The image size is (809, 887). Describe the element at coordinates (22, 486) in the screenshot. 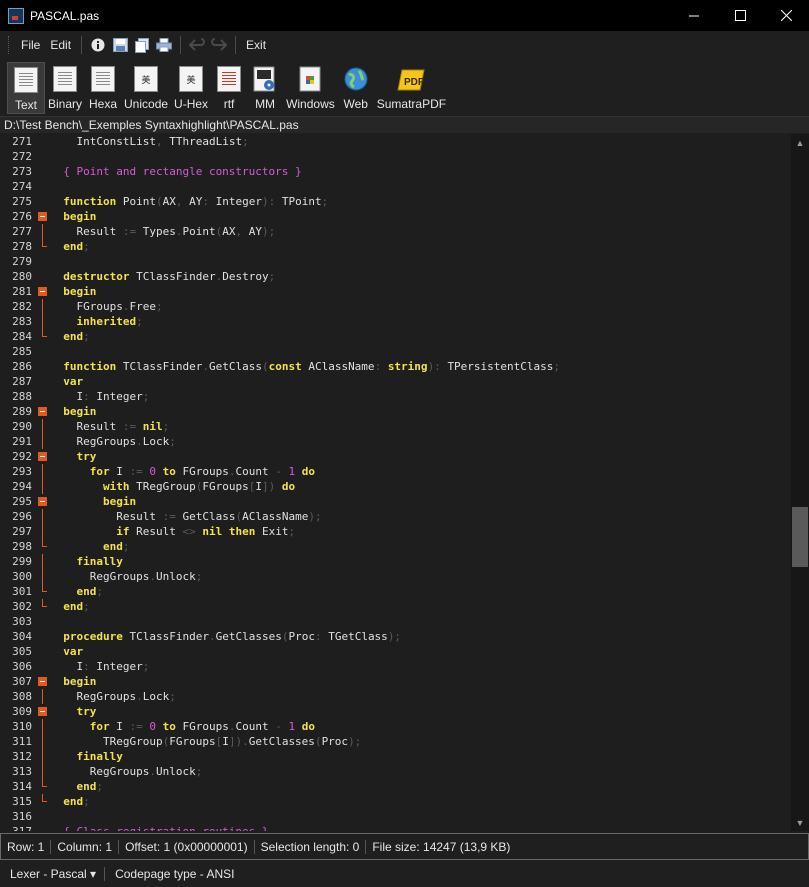

I see `line-number: 294` at that location.